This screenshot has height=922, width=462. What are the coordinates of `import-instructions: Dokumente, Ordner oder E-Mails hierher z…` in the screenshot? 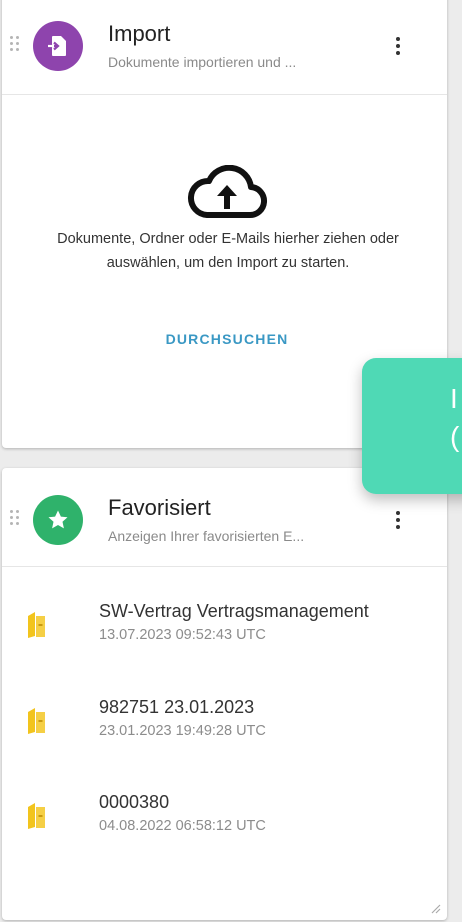 It's located at (228, 251).